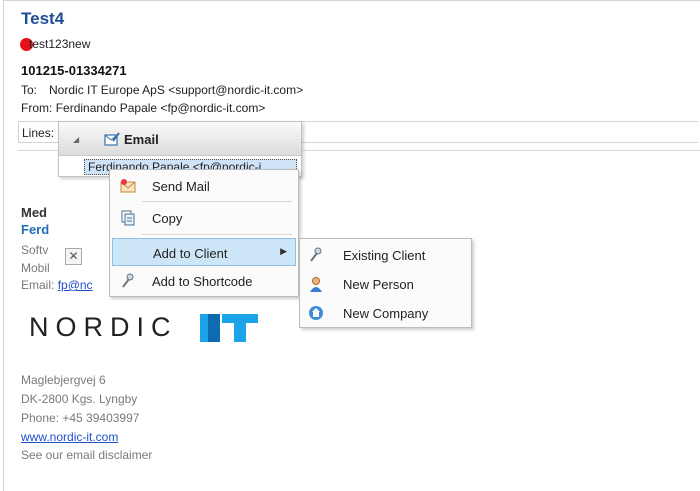 The width and height of the screenshot is (700, 491). Describe the element at coordinates (190, 253) in the screenshot. I see `menu-label-add-to-client: Add to Client` at that location.